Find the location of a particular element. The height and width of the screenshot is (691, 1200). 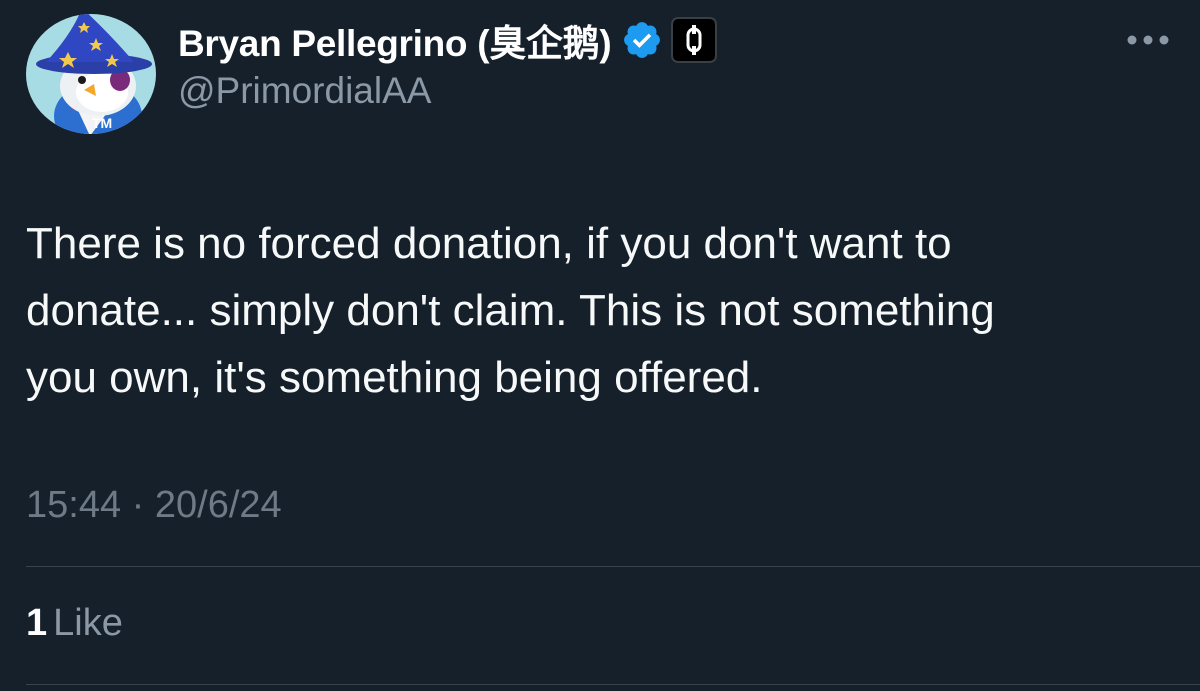

author-avatar: TM is located at coordinates (91, 74).